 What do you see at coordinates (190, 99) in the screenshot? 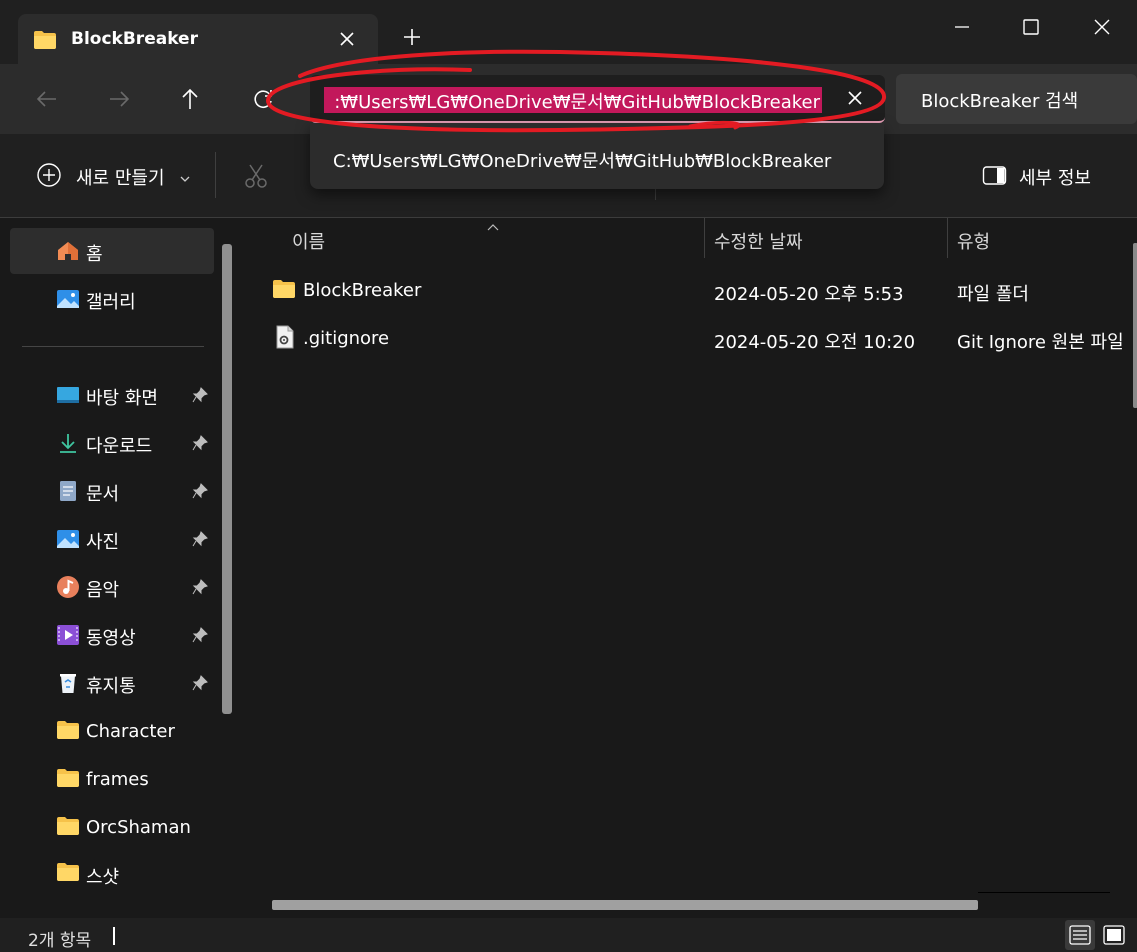
I see `up-button` at bounding box center [190, 99].